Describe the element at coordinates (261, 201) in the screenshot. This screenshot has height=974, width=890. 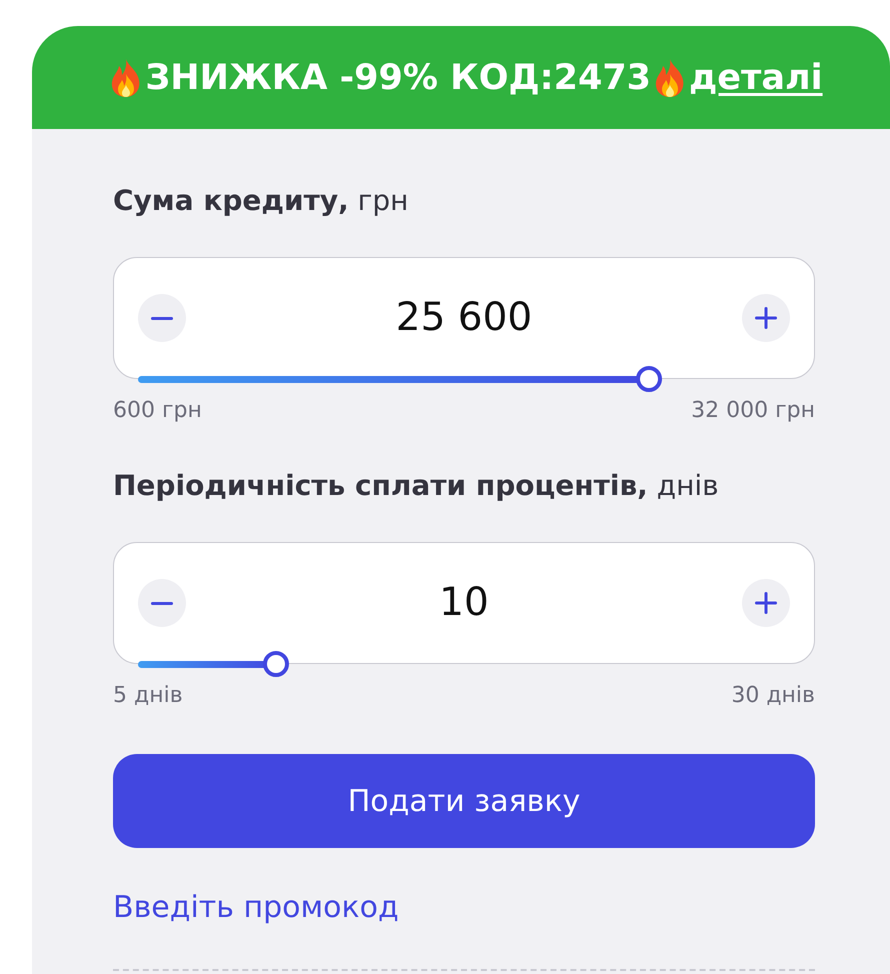
I see `field-label: Сума кредиту, грн` at that location.